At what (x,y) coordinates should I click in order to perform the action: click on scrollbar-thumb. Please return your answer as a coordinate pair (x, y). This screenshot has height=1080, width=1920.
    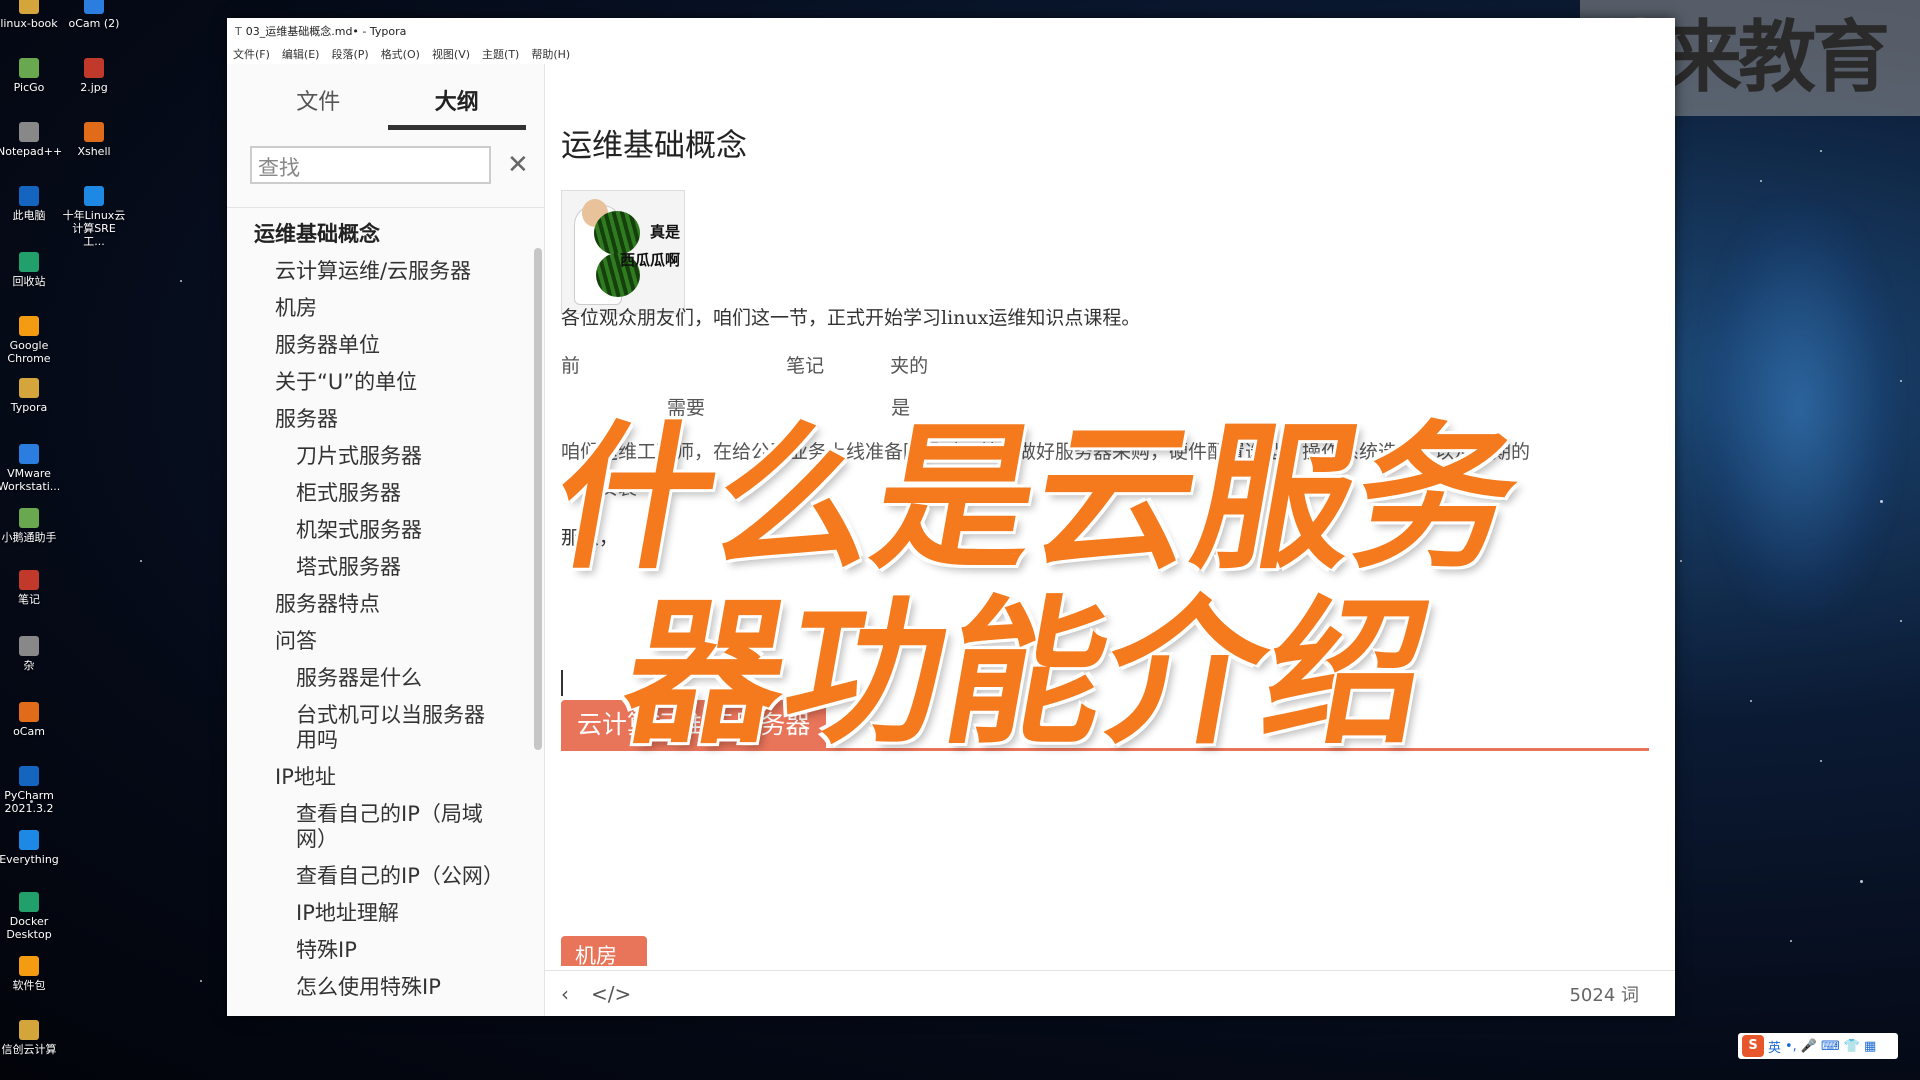
    Looking at the image, I should click on (538, 499).